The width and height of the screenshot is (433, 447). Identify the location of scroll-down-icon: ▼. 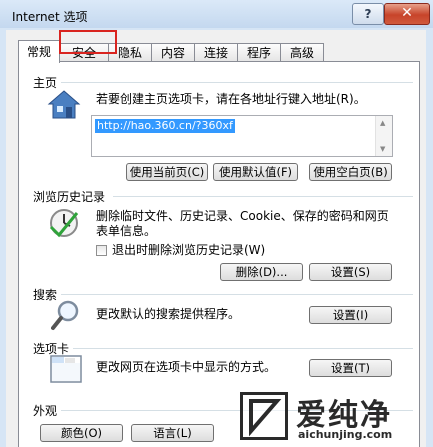
(382, 149).